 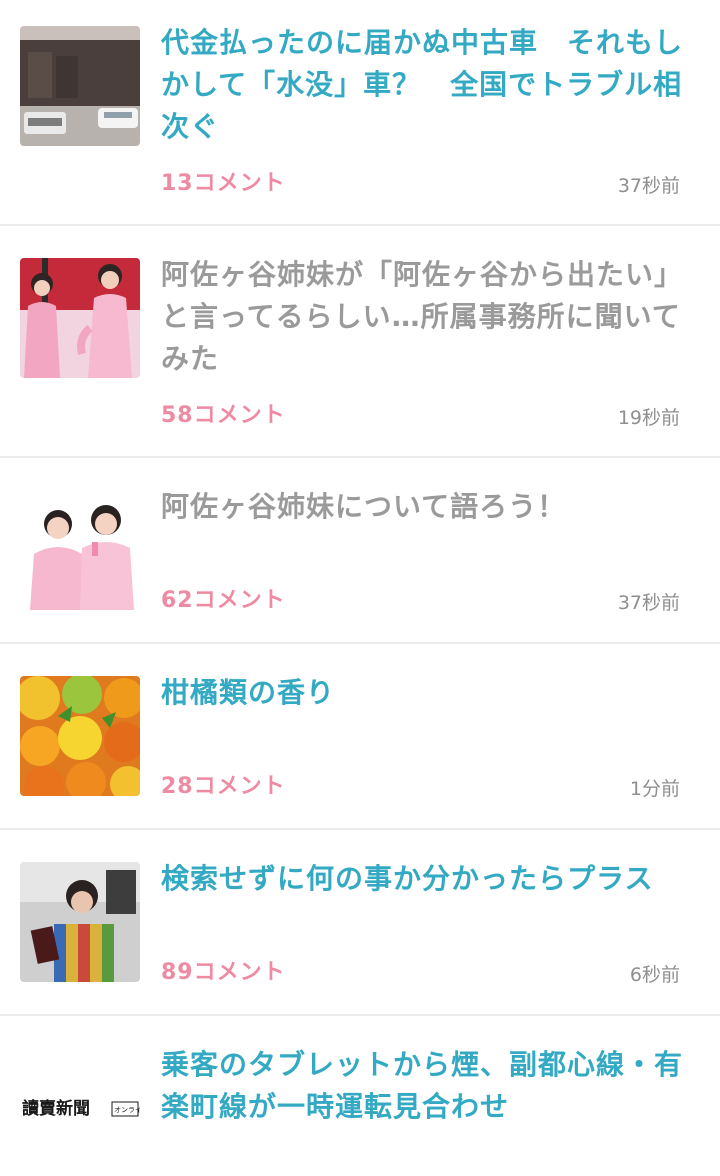 What do you see at coordinates (426, 85) in the screenshot?
I see `topic-title: 代金払ったのに届かぬ中古車 それもしかして「水没」車？ 全国でトラブル相次ぐ` at bounding box center [426, 85].